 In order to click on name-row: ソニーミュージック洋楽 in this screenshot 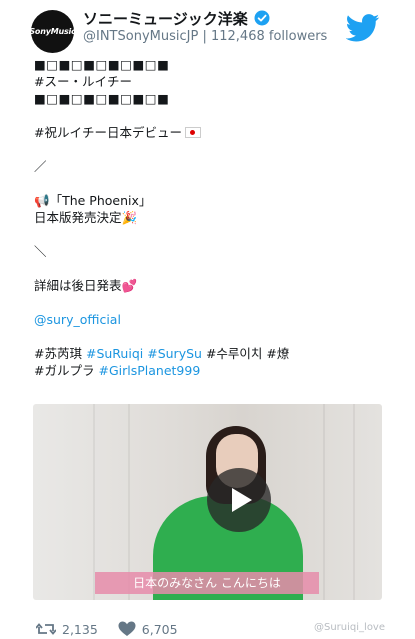, I will do `click(176, 18)`.